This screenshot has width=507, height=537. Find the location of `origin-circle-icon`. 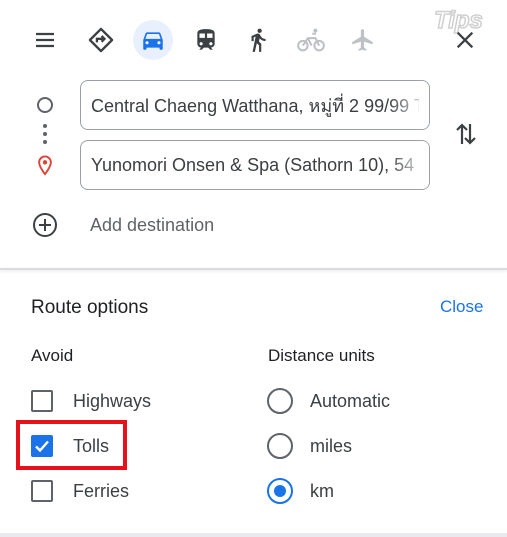

origin-circle-icon is located at coordinates (45, 105).